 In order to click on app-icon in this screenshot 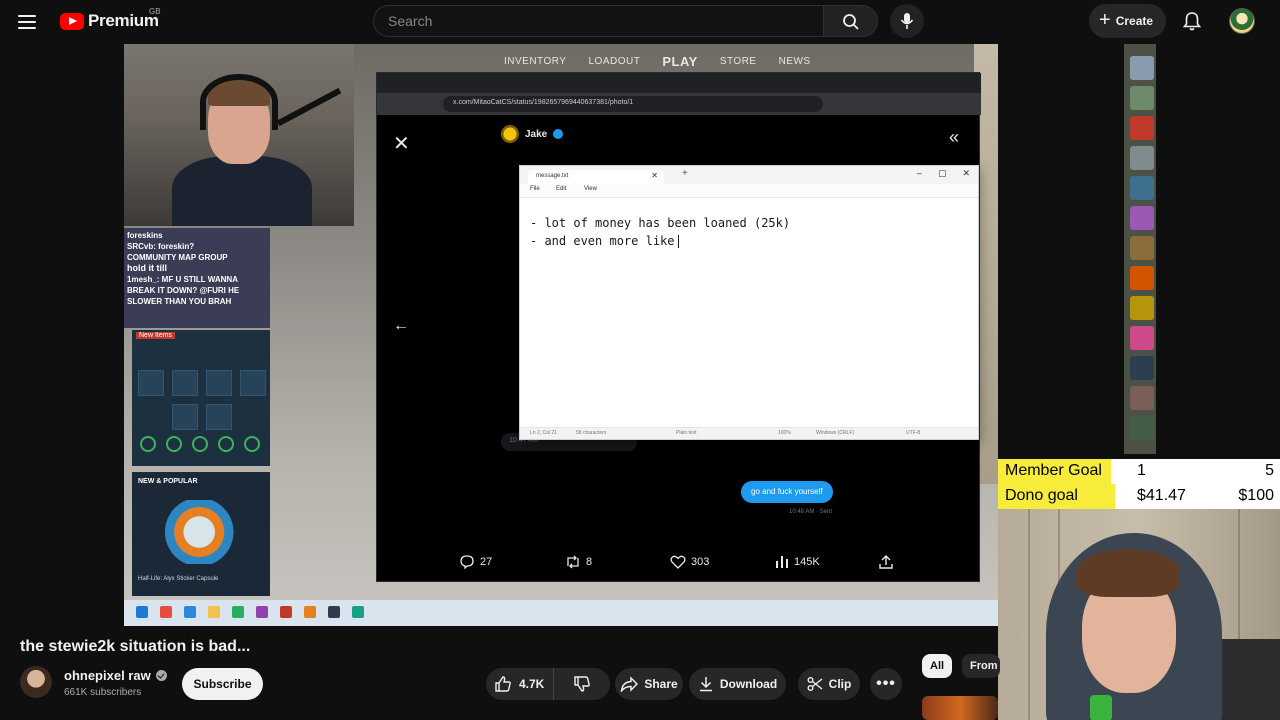, I will do `click(310, 612)`.